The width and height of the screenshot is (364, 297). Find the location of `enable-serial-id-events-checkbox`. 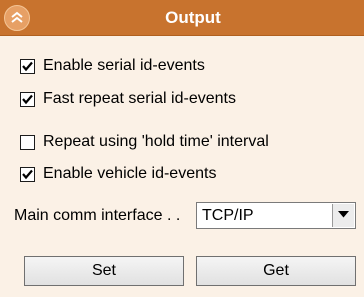

enable-serial-id-events-checkbox is located at coordinates (27, 66).